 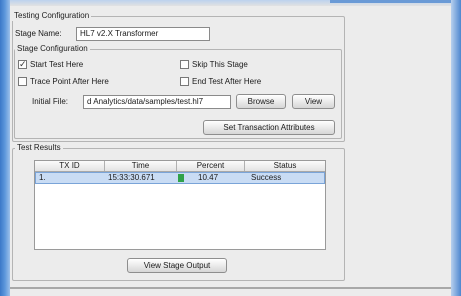 What do you see at coordinates (5, 148) in the screenshot?
I see `window-frame-left` at bounding box center [5, 148].